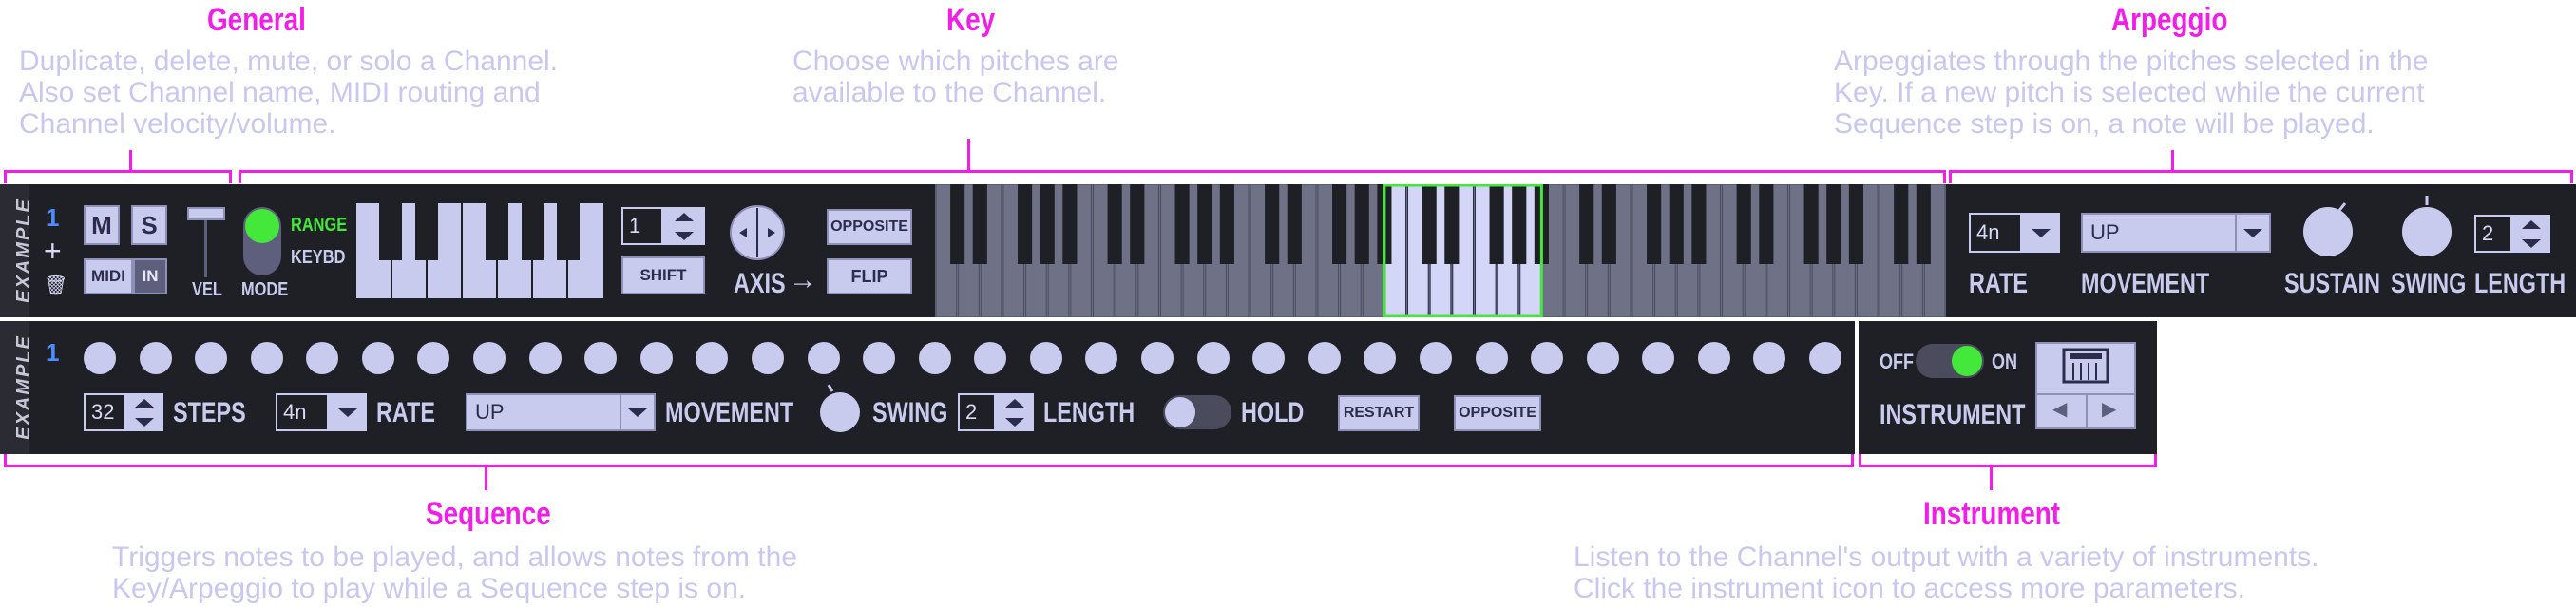 This screenshot has width=2576, height=607. Describe the element at coordinates (53, 252) in the screenshot. I see `add-channel-icon: +` at that location.